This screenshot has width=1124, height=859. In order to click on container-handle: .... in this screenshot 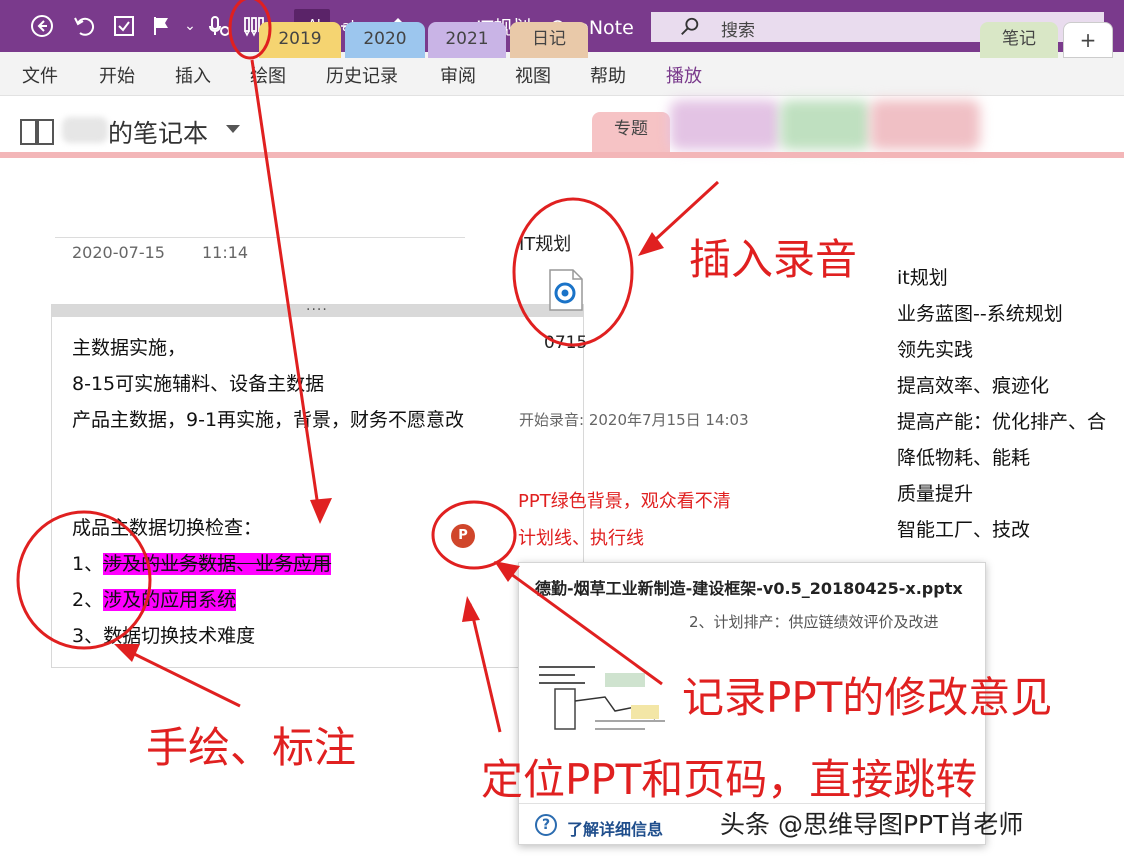, I will do `click(317, 307)`.